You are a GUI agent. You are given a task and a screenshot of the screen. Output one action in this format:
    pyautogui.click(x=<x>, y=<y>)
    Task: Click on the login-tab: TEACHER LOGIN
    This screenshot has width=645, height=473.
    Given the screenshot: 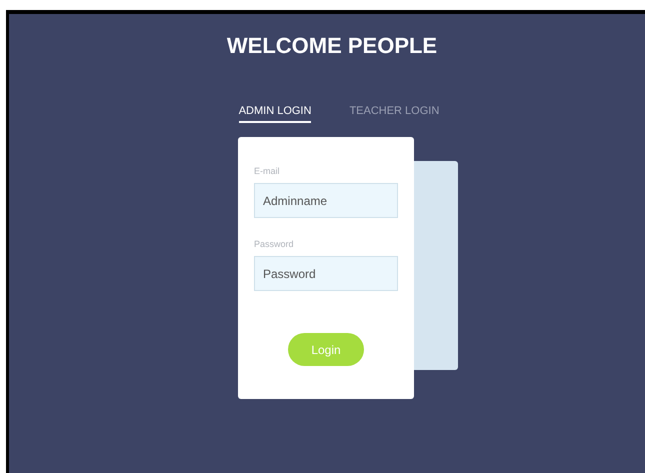 What is the action you would take?
    pyautogui.click(x=394, y=113)
    